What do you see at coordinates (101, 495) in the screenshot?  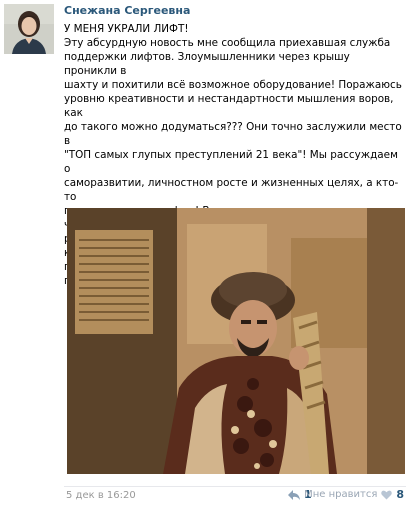 I see `post-date-link: 5 дек в 16:20` at bounding box center [101, 495].